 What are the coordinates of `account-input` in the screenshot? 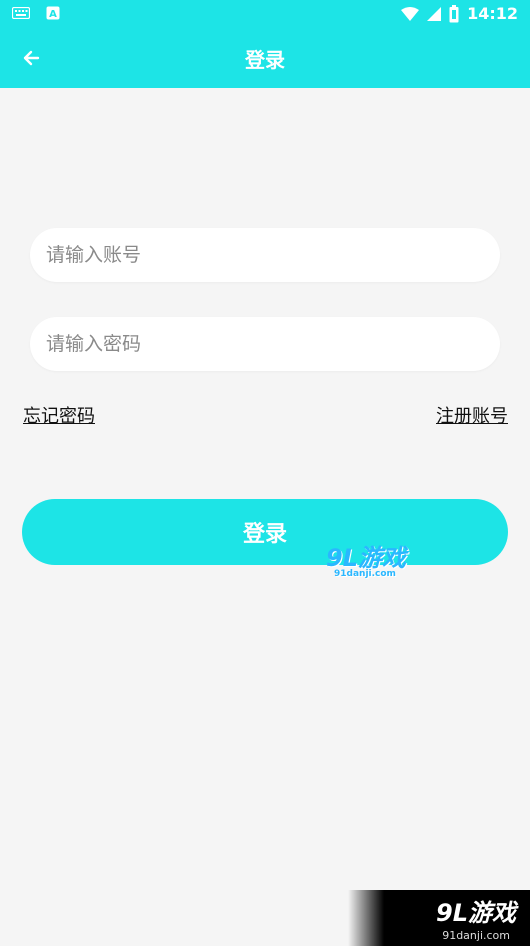 It's located at (248, 255).